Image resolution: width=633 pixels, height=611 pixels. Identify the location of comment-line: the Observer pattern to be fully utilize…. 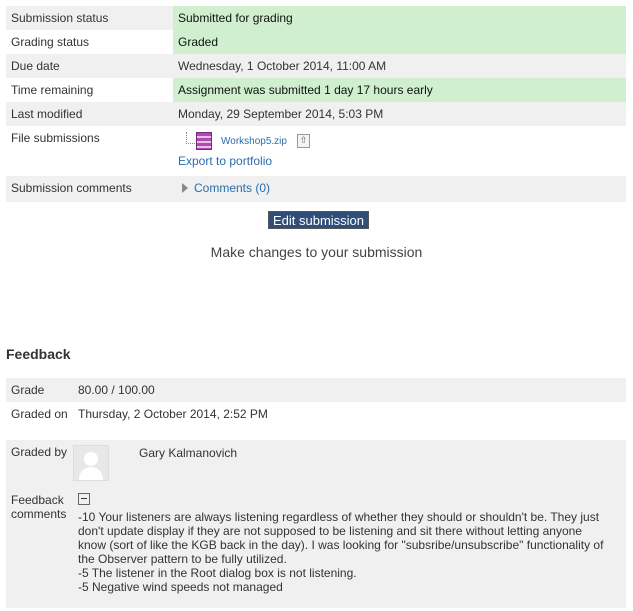
(182, 559).